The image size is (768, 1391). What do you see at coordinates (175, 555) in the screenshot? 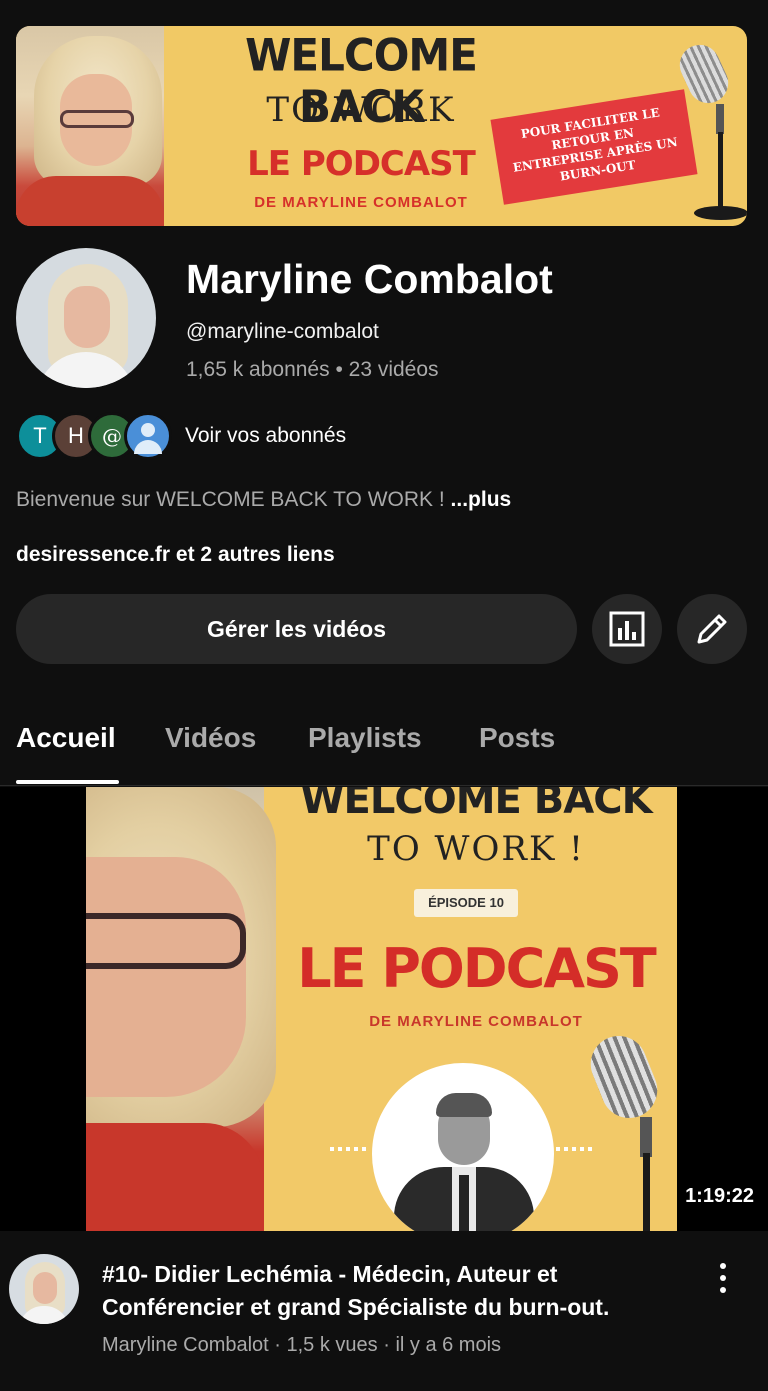
I see `channel-links: desiressence.fr et 2 autres liens` at bounding box center [175, 555].